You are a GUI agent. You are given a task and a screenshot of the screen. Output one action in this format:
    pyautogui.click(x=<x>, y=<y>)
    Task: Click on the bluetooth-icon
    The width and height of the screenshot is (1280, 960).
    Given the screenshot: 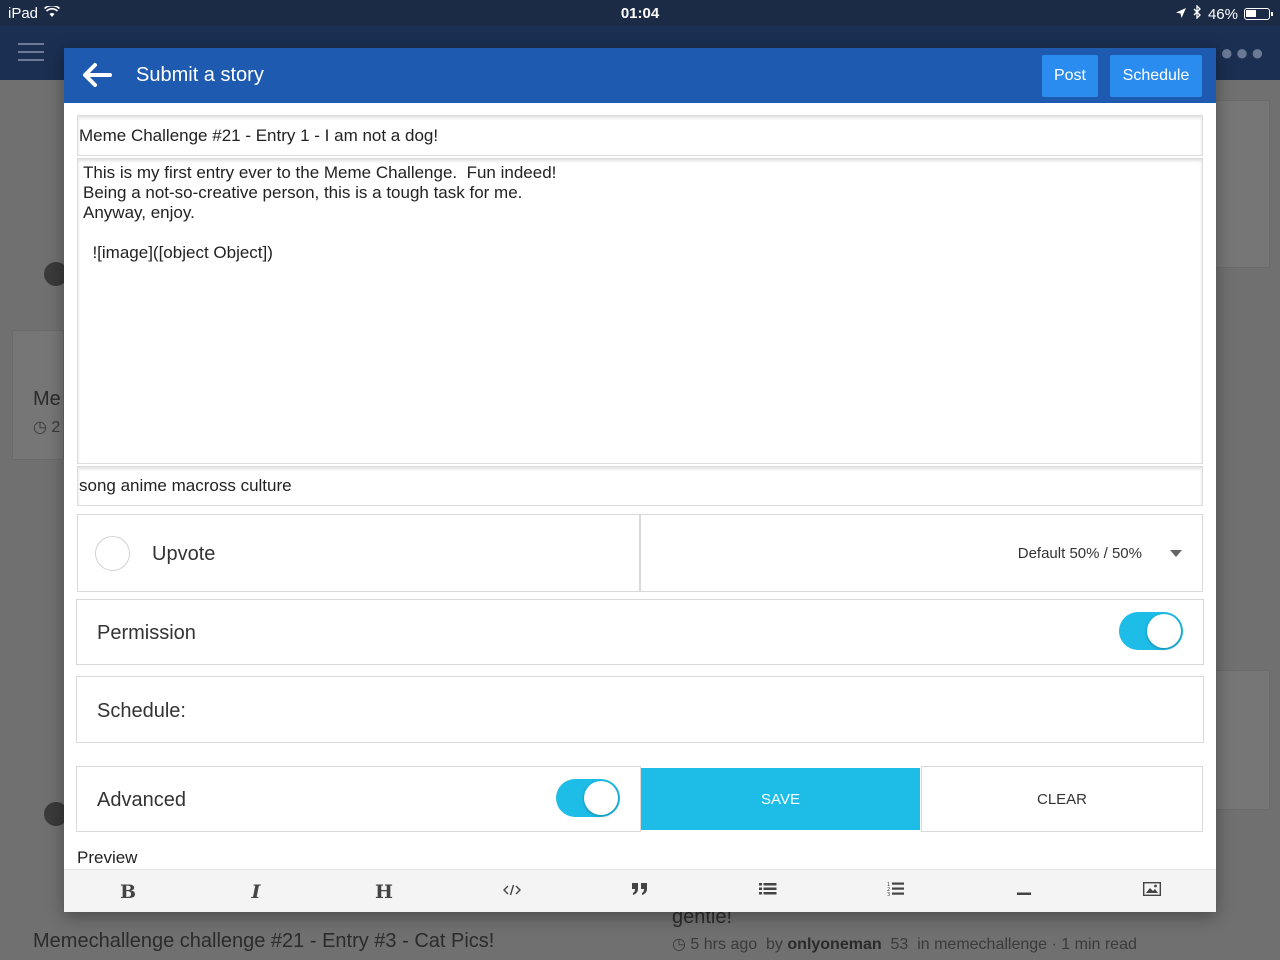 What is the action you would take?
    pyautogui.click(x=1197, y=13)
    